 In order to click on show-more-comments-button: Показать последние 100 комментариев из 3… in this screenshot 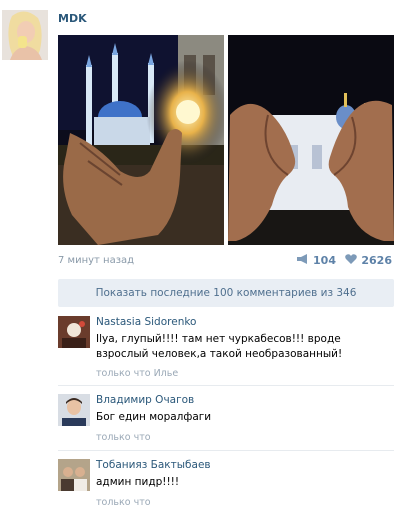, I will do `click(226, 293)`.